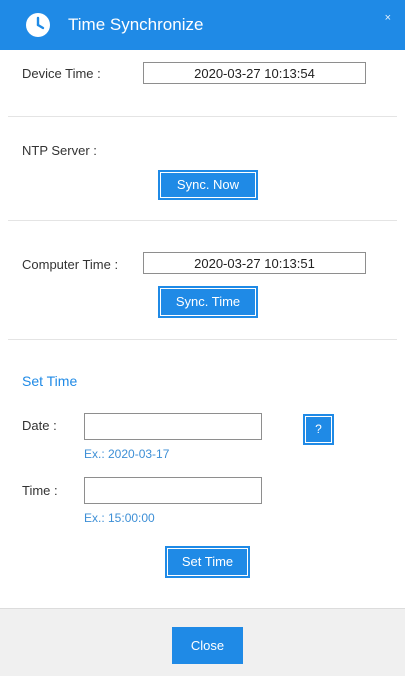 The height and width of the screenshot is (676, 405). What do you see at coordinates (318, 429) in the screenshot?
I see `date-help-button: ?` at bounding box center [318, 429].